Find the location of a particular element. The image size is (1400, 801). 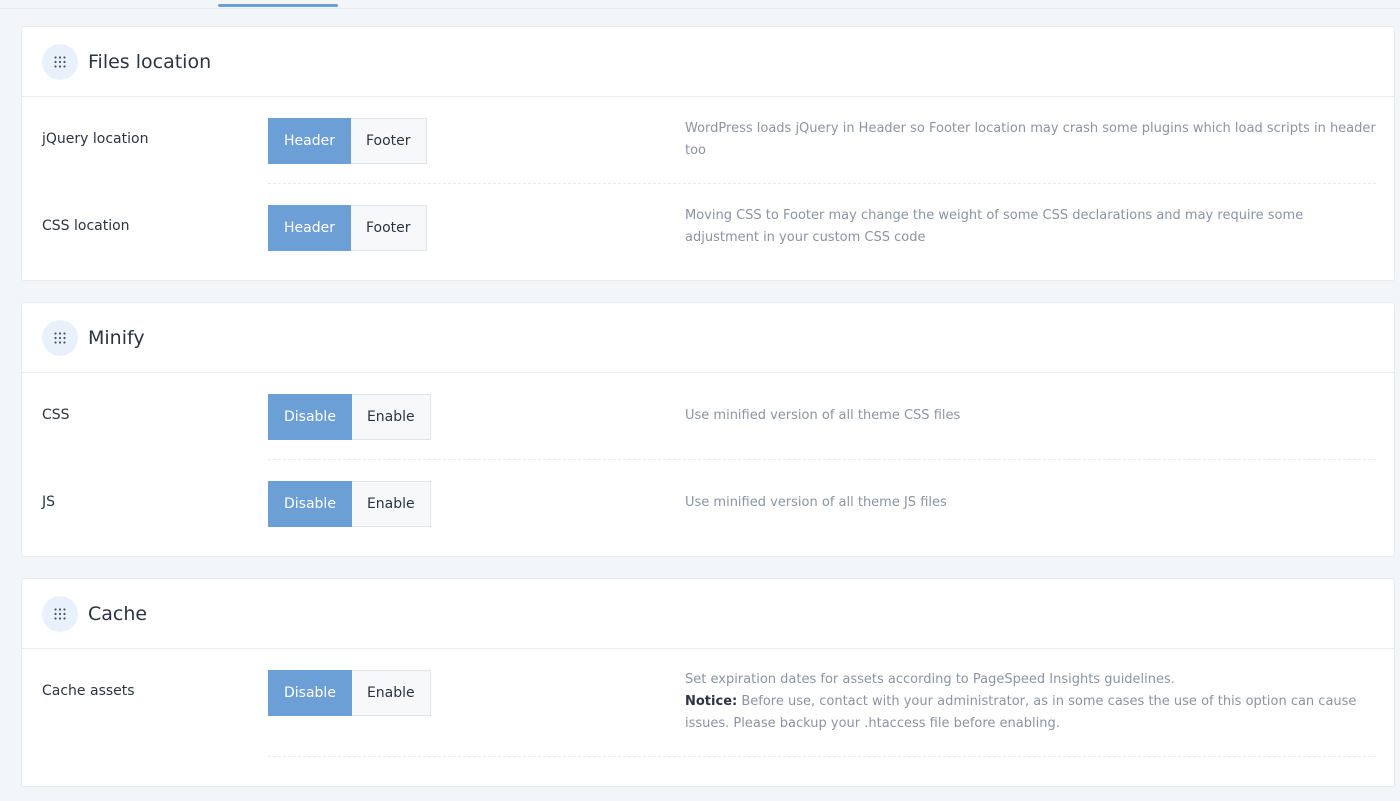

setting-label: Cache assets is located at coordinates (88, 691).